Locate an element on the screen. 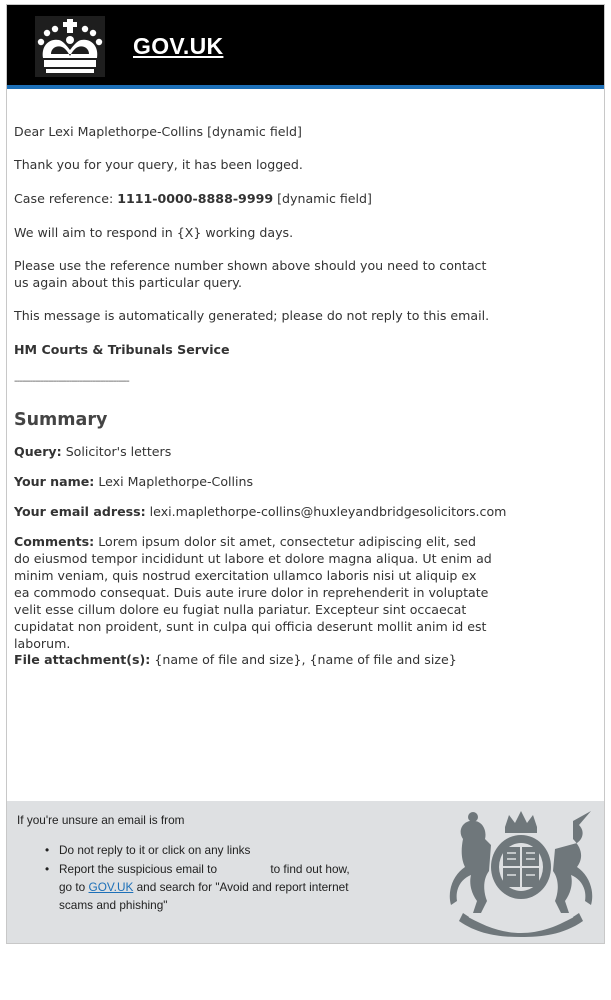 This screenshot has width=611, height=1000. organisation-signature: HM Courts & Tribunals Service is located at coordinates (122, 349).